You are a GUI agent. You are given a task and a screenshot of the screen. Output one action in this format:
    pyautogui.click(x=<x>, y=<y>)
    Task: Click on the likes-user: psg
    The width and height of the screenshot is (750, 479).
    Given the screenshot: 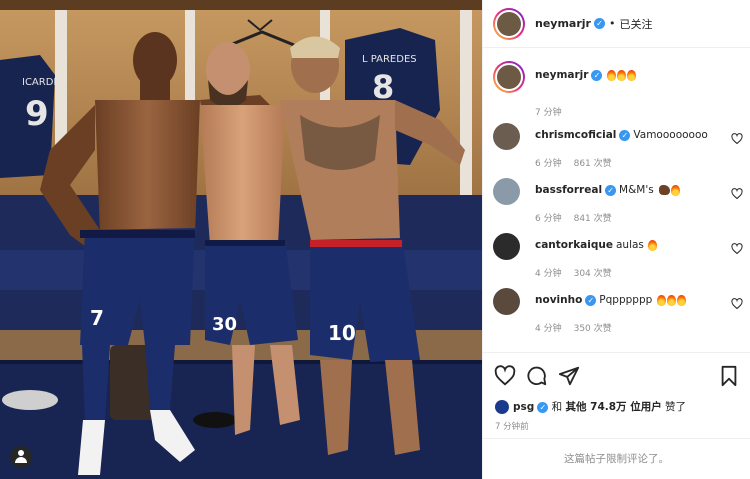 What is the action you would take?
    pyautogui.click(x=523, y=407)
    